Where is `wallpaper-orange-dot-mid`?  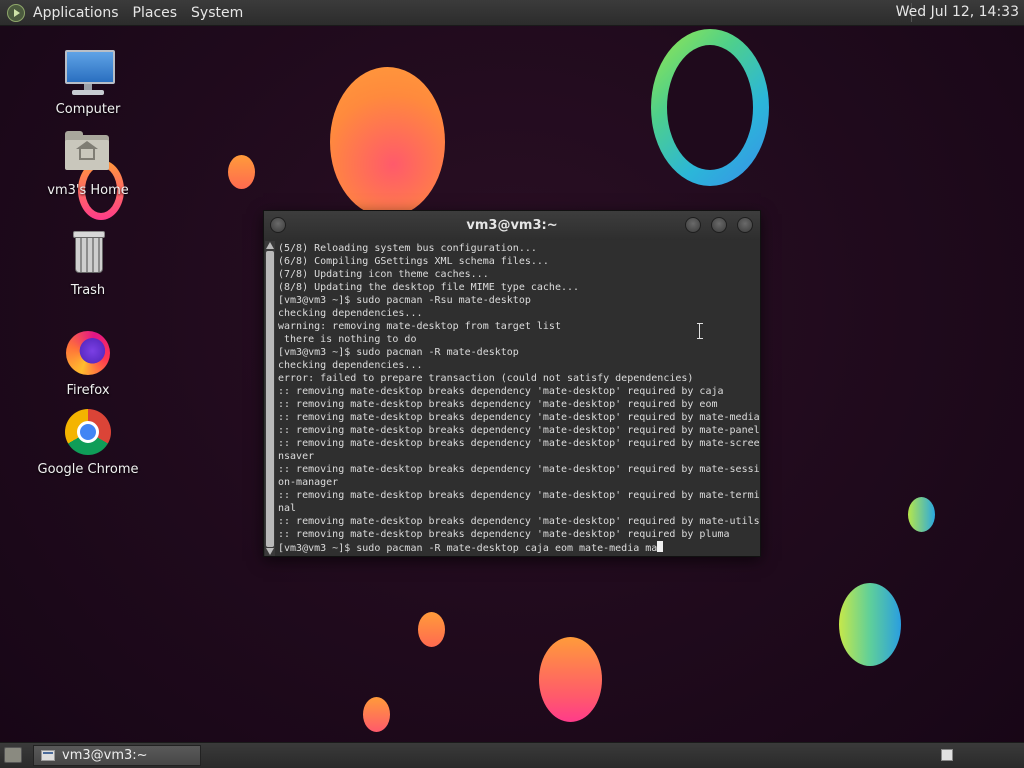
wallpaper-orange-dot-mid is located at coordinates (431, 629).